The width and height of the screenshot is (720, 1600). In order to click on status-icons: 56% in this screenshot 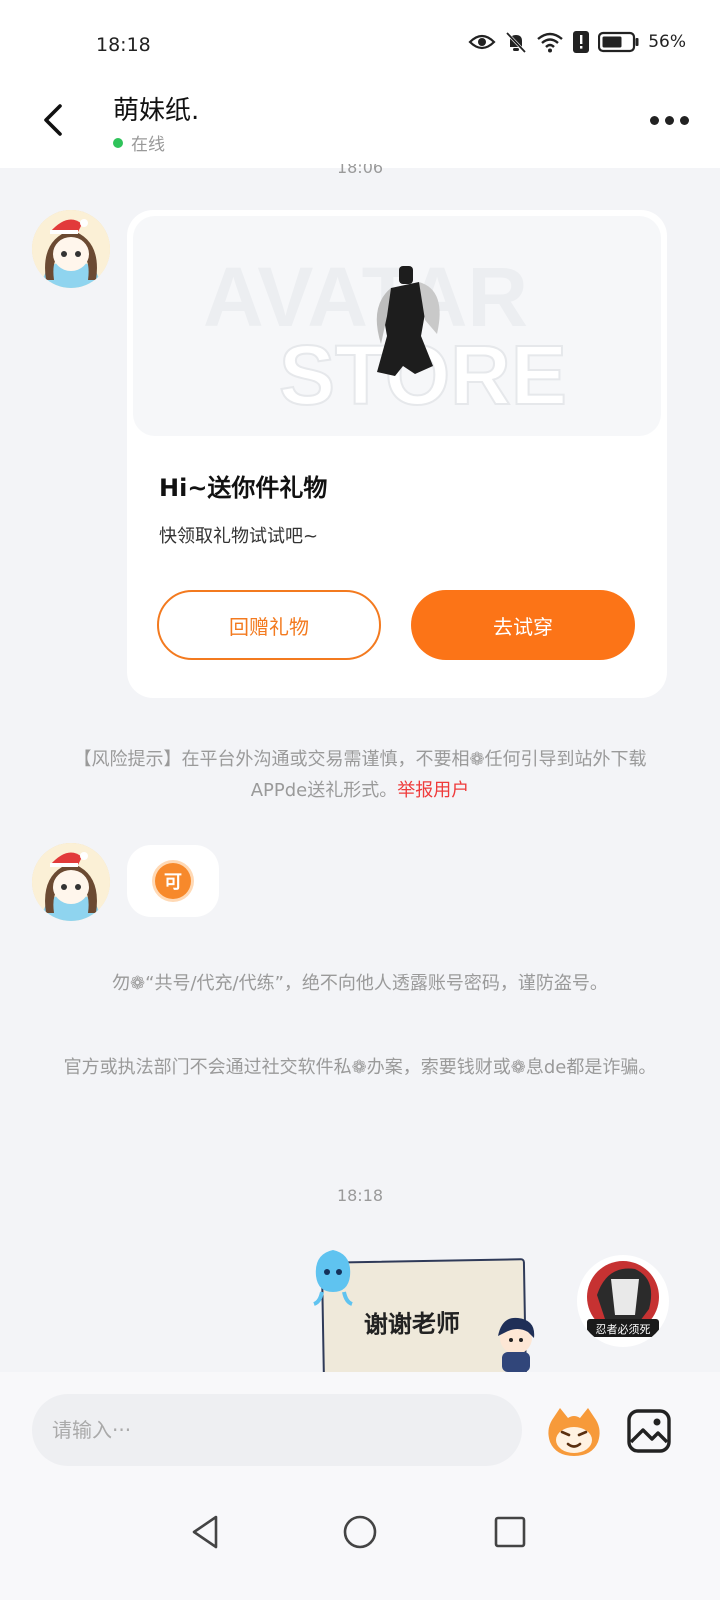, I will do `click(577, 42)`.